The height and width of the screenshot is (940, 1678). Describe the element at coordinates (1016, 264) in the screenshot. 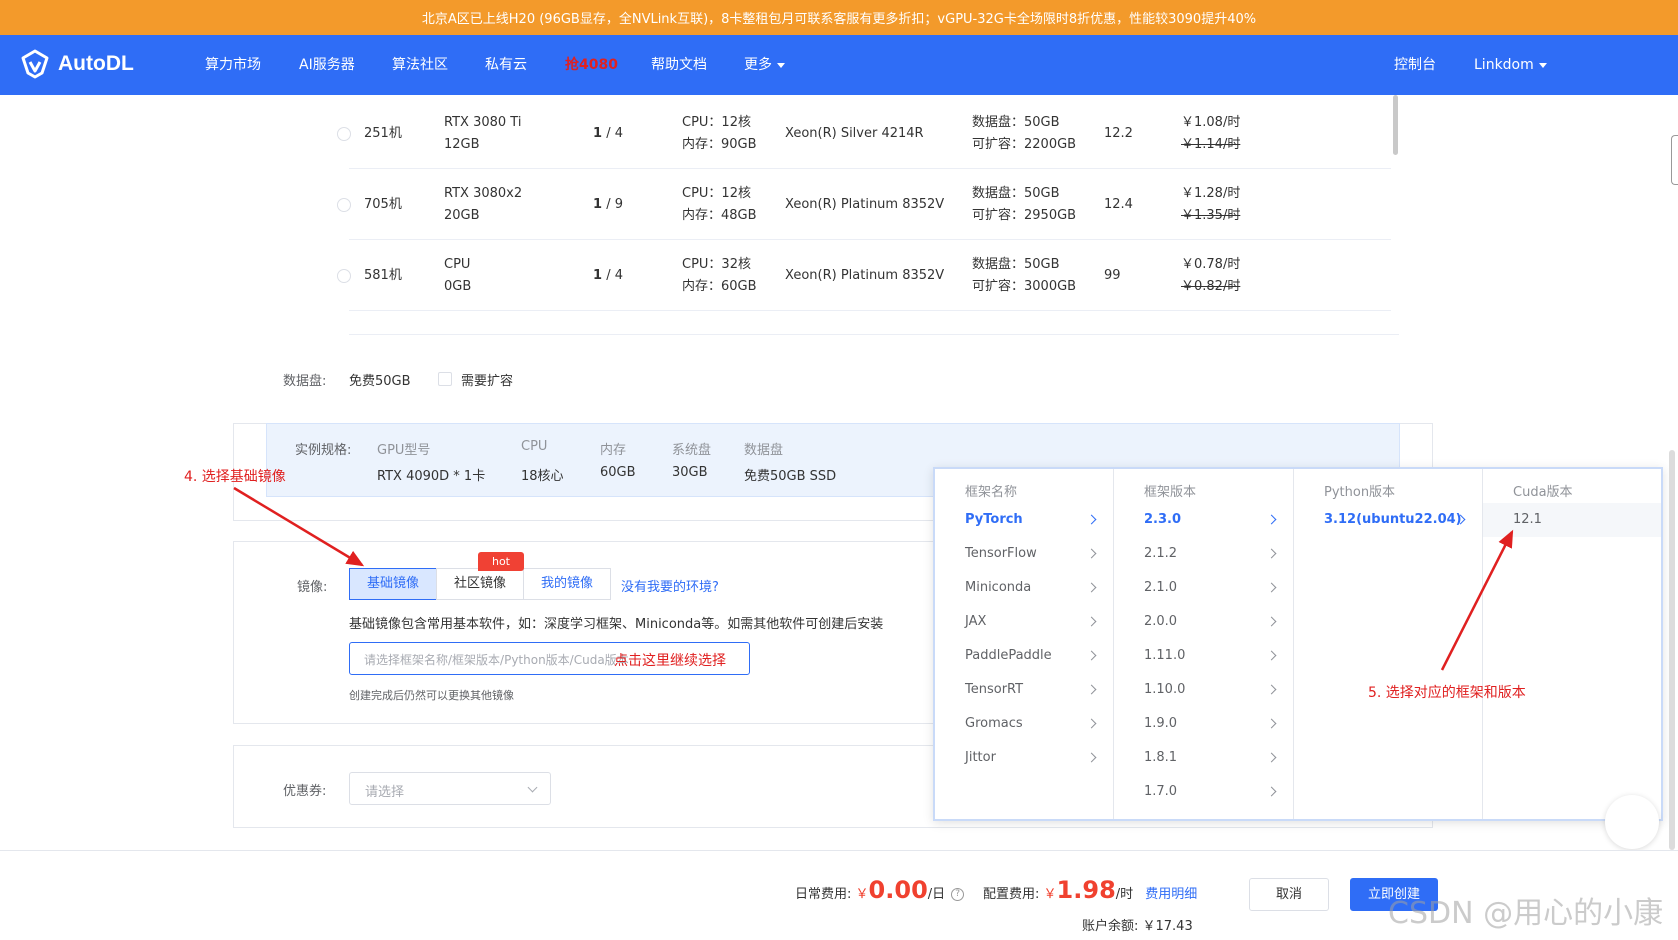

I see `data-disk: 数据盘：50GB` at that location.